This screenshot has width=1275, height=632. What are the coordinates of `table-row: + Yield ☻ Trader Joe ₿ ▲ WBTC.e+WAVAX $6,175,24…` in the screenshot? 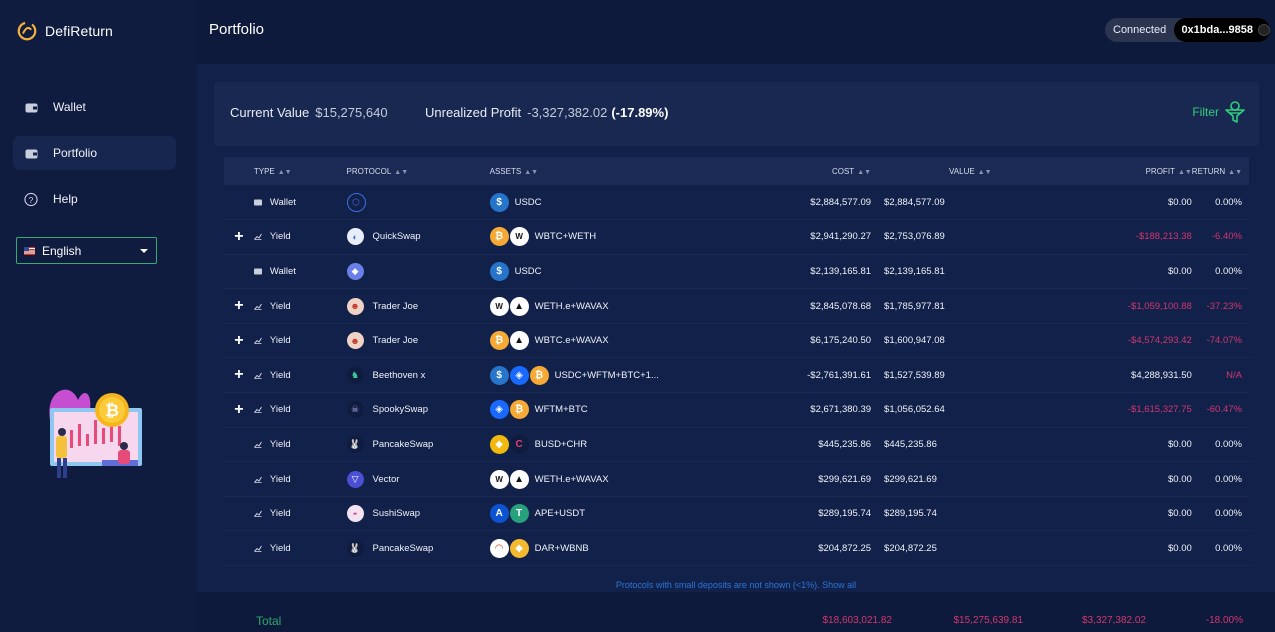 It's located at (736, 340).